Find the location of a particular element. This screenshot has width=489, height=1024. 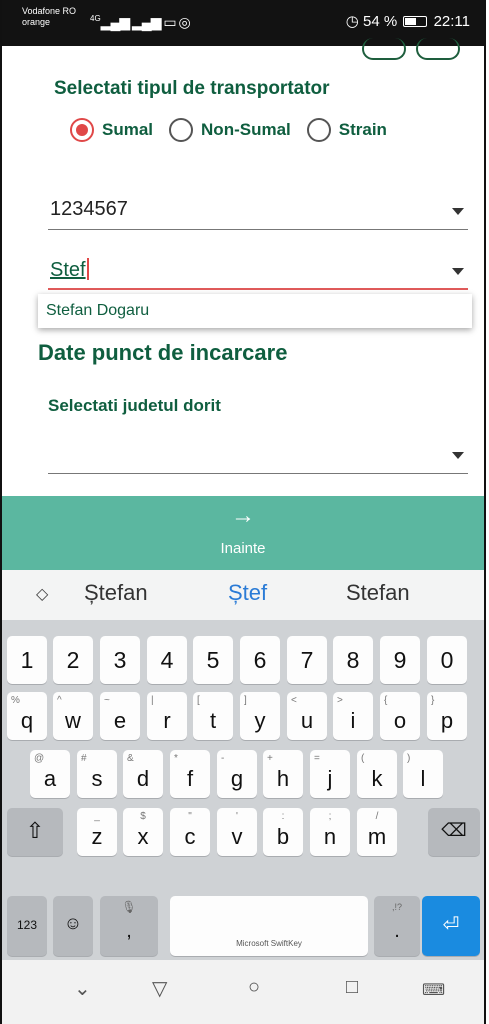

loading-point-heading: Date punct de incarcare is located at coordinates (163, 352).